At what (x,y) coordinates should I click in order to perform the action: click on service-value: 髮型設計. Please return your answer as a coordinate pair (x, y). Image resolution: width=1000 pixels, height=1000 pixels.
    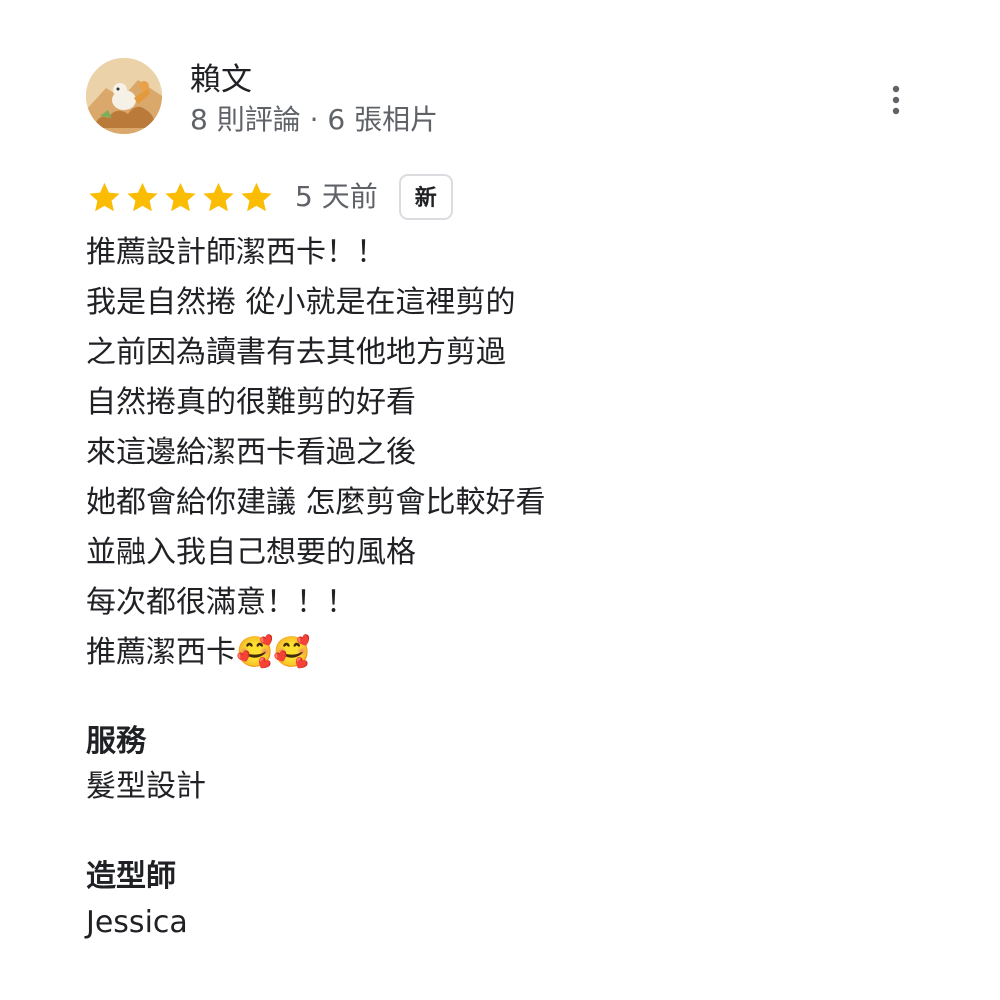
    Looking at the image, I should click on (146, 786).